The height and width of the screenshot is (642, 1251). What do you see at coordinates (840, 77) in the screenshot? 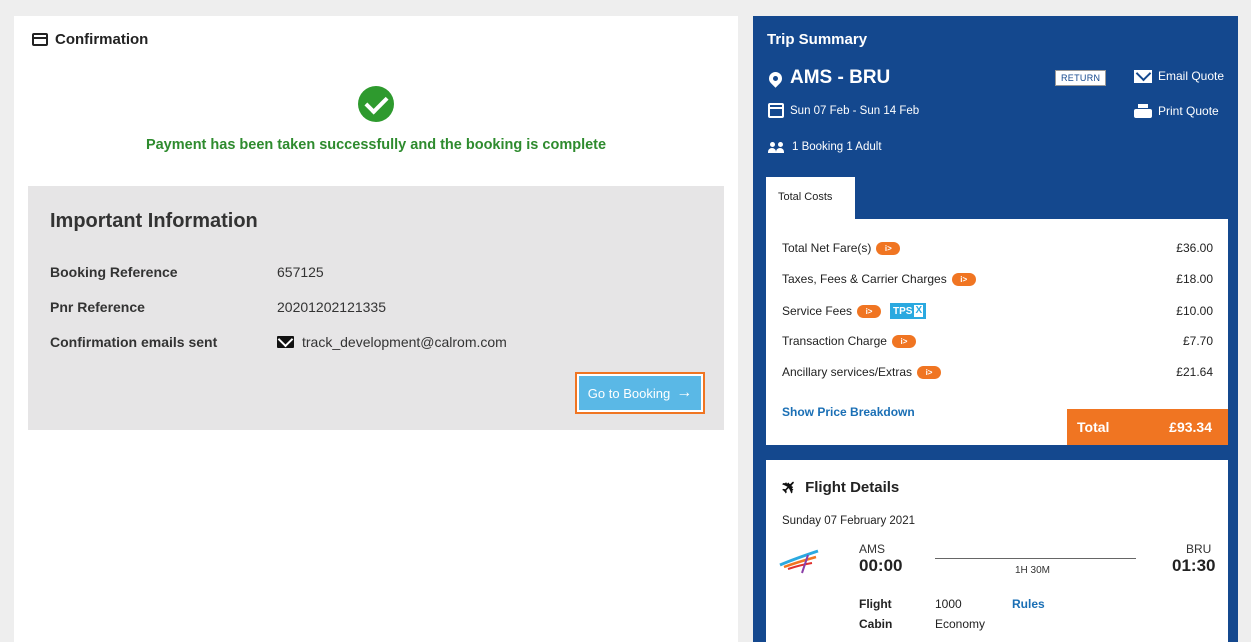
I see `route-label: AMS - BRU` at bounding box center [840, 77].